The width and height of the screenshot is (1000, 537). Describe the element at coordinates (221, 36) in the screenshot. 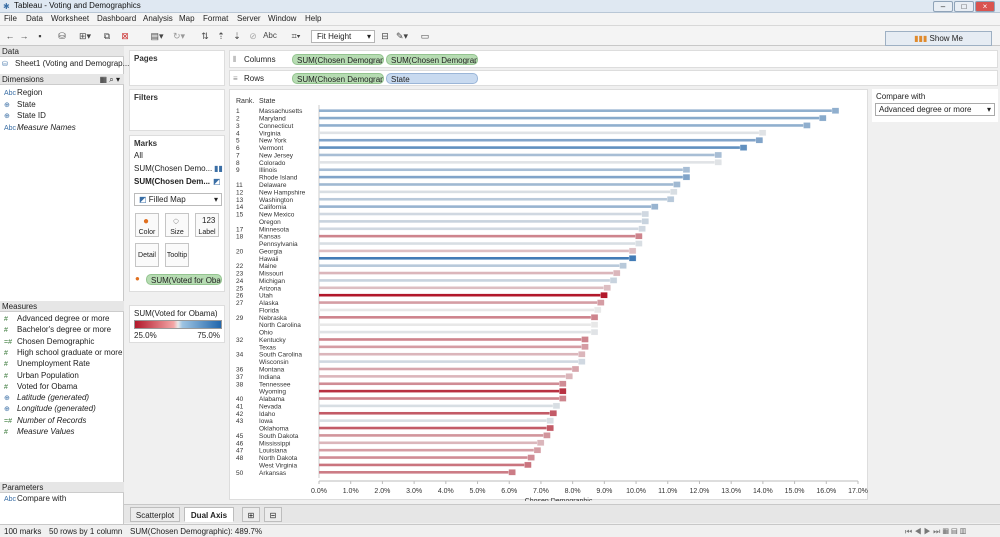

I see `sort-ascending-icon: ⇡` at that location.